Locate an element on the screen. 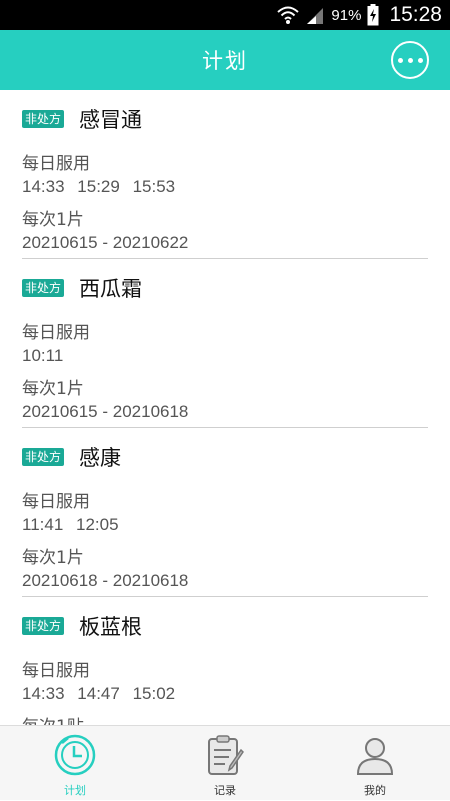 This screenshot has width=450, height=801. more-options-button is located at coordinates (410, 60).